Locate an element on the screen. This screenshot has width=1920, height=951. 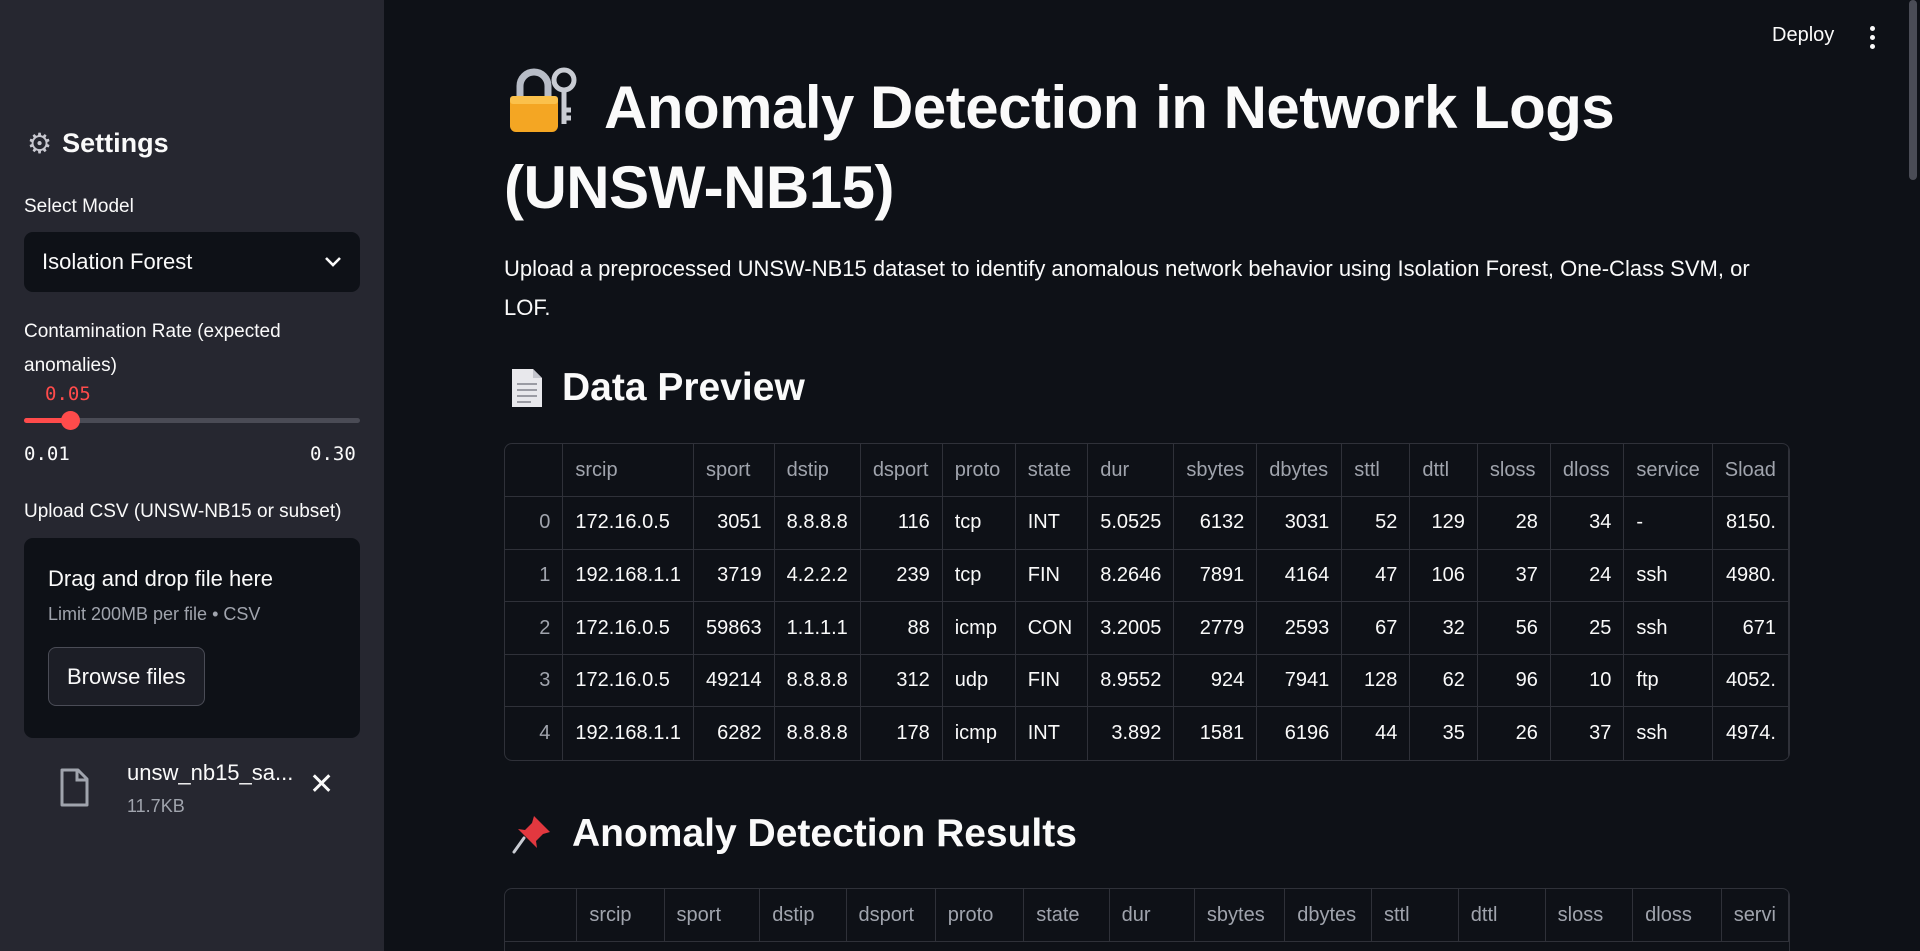
table-cell: 67 is located at coordinates (1376, 628).